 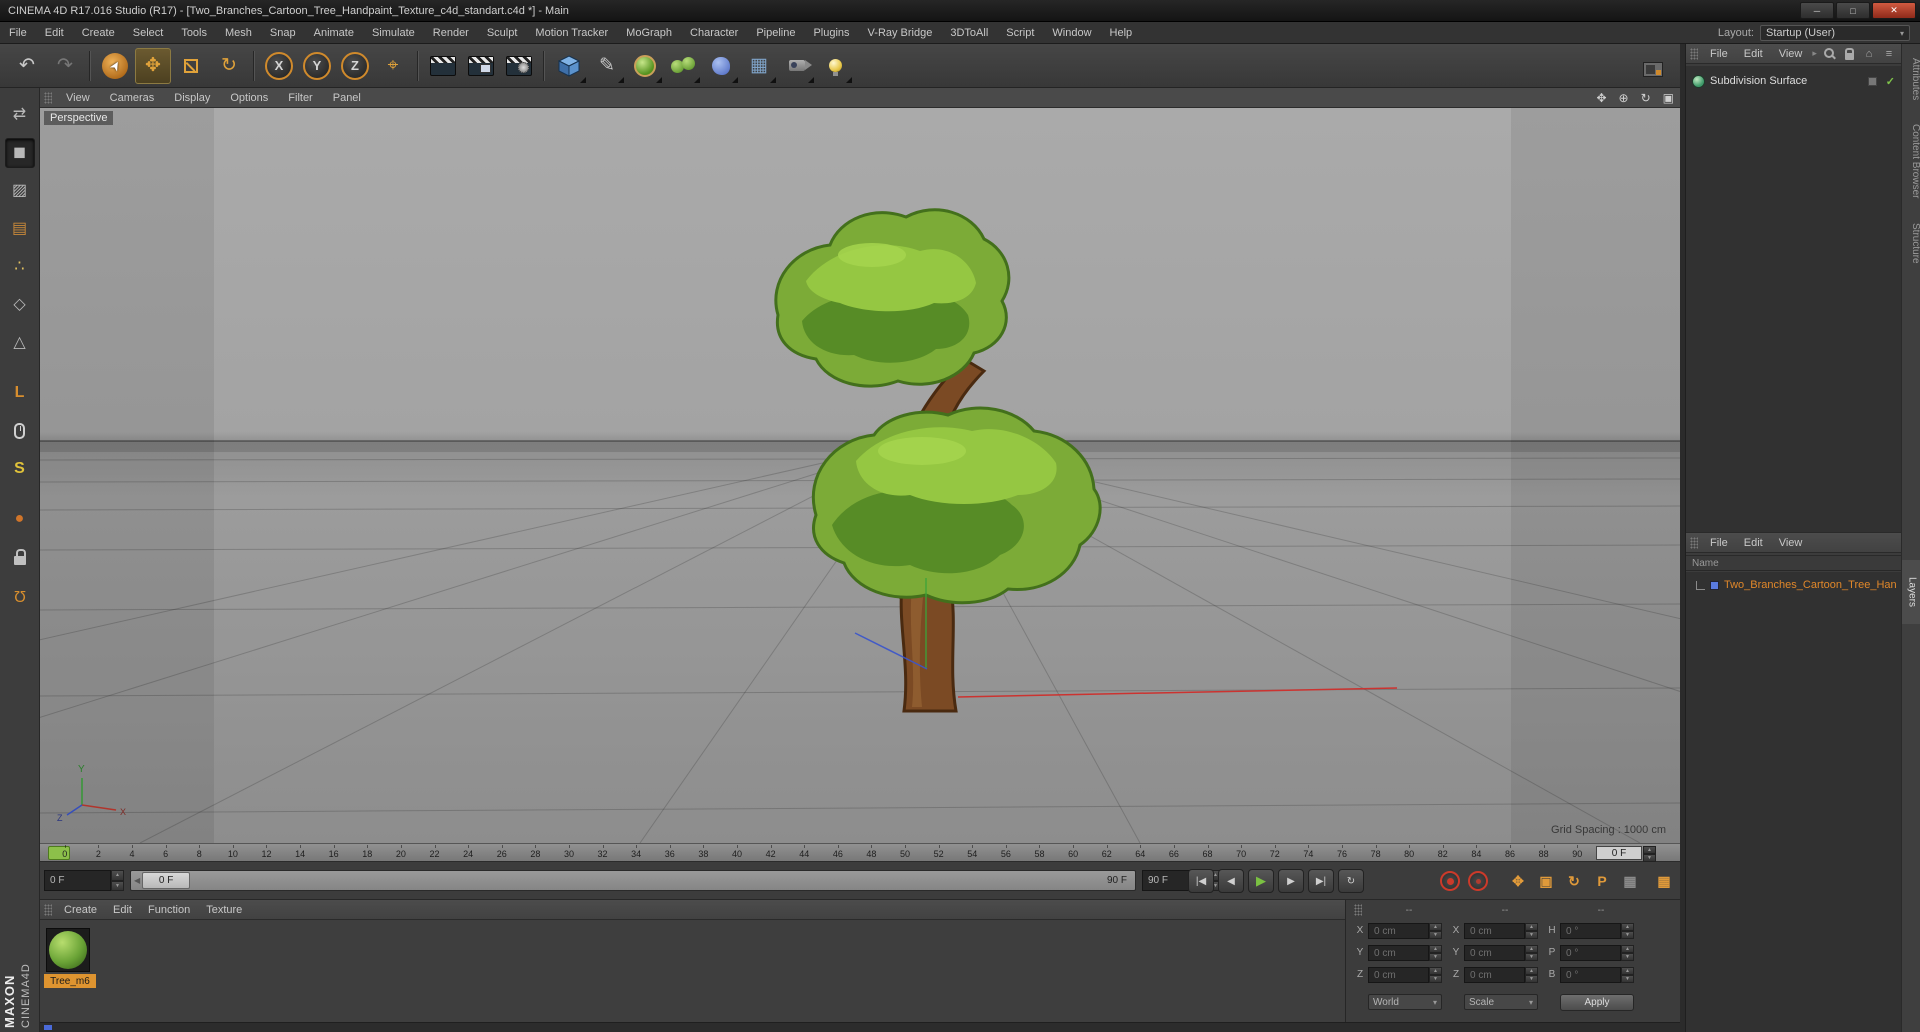 I want to click on viewport-pan-icon: ✥, so click(x=1601, y=98).